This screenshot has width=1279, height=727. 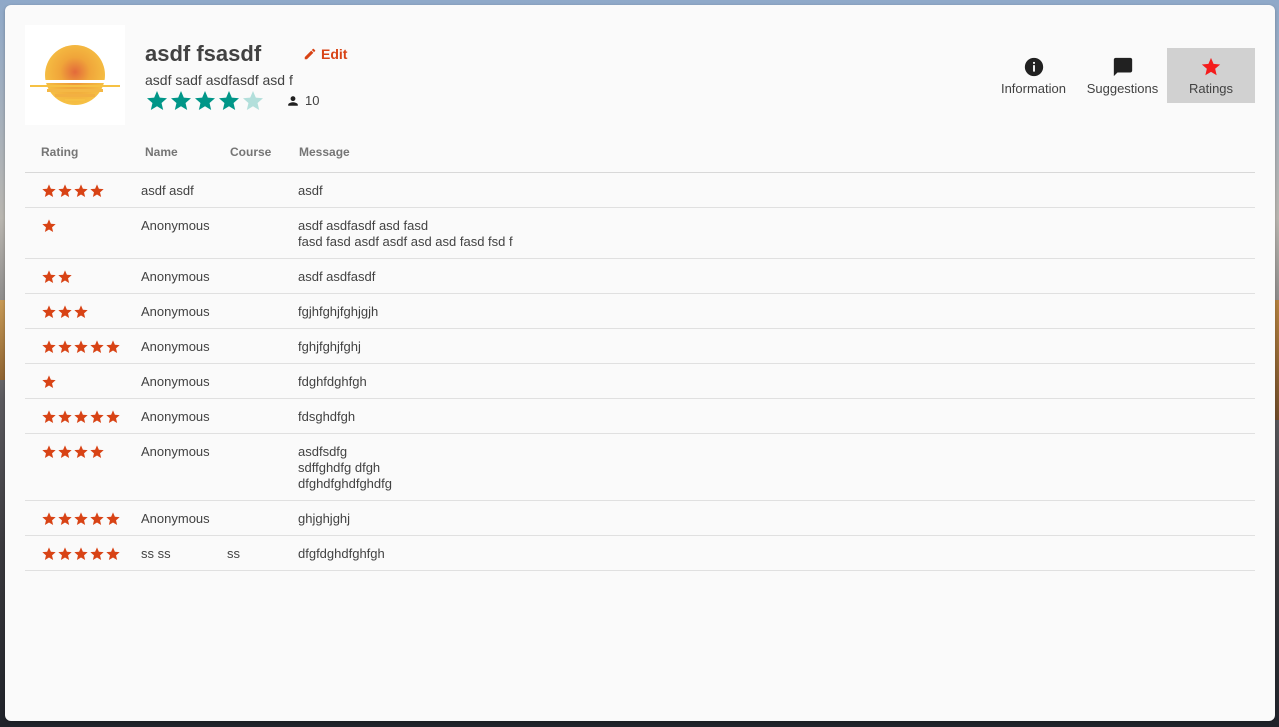 I want to click on row-message: fghjfghjfghj, so click(x=773, y=347).